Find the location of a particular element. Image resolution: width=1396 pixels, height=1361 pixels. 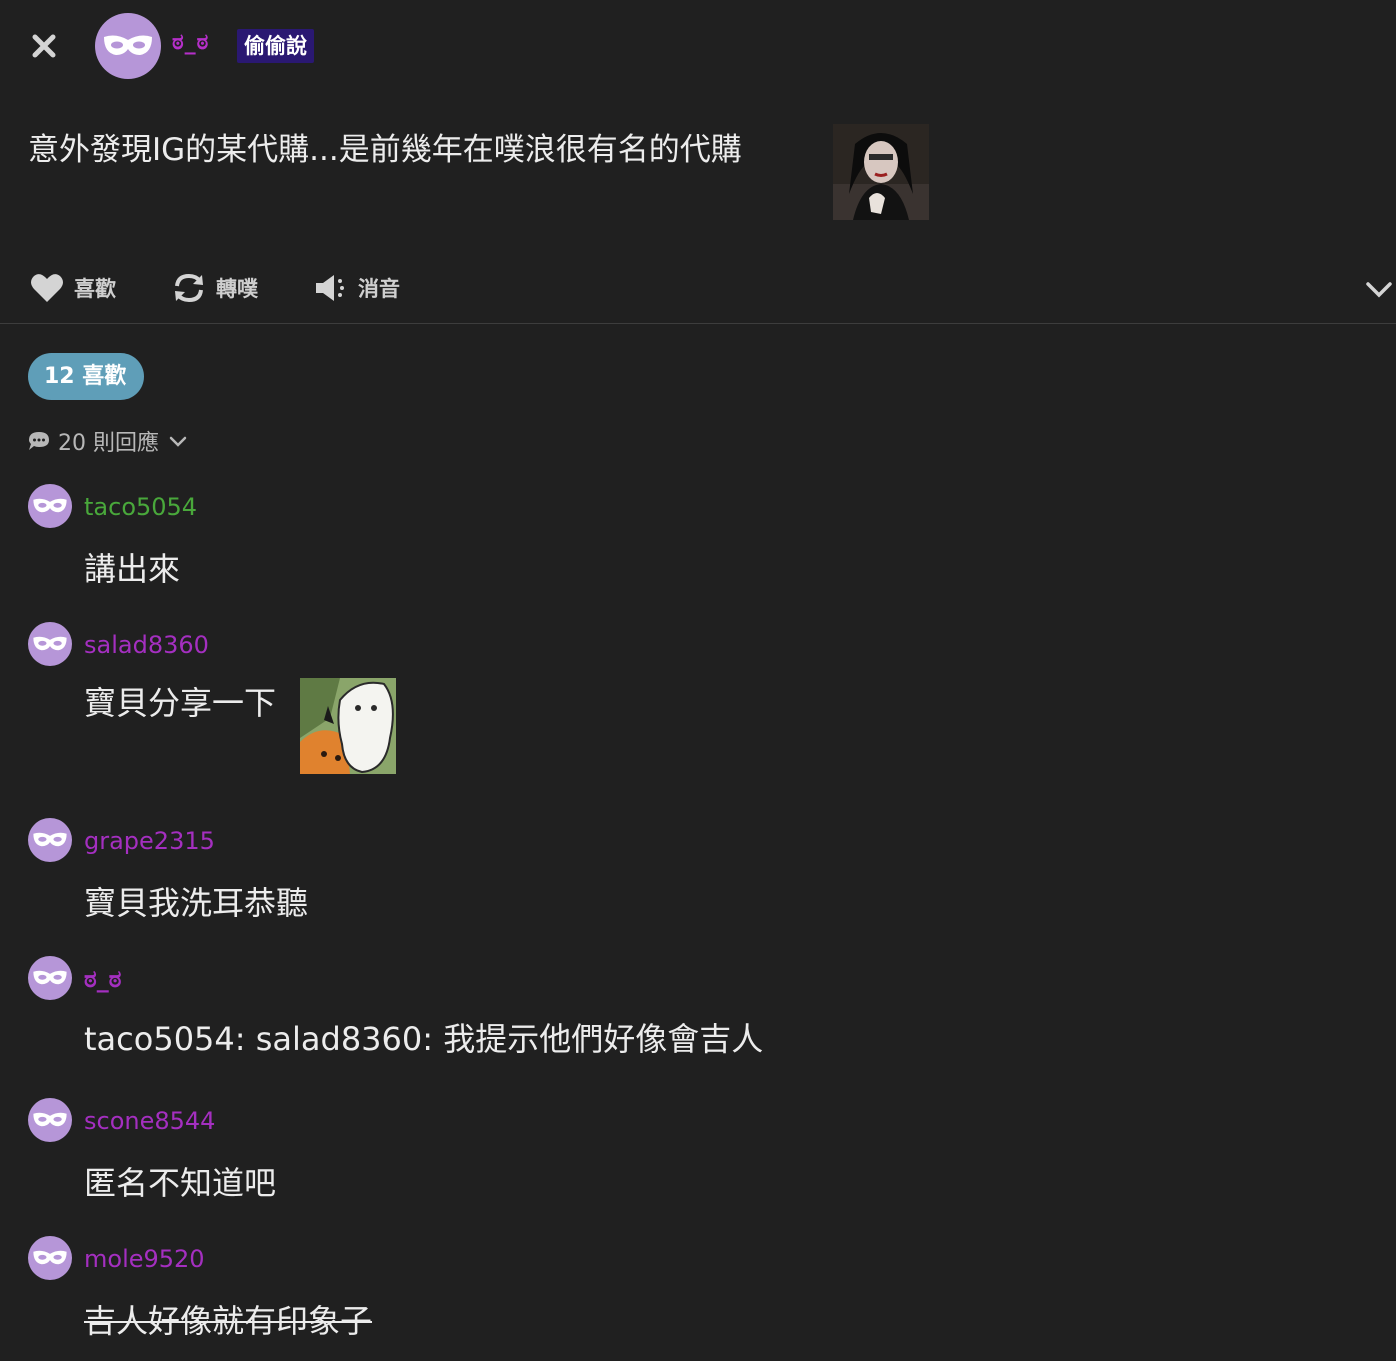

response-item: grape2315 寶貝我洗耳恭聽 is located at coordinates (698, 873).